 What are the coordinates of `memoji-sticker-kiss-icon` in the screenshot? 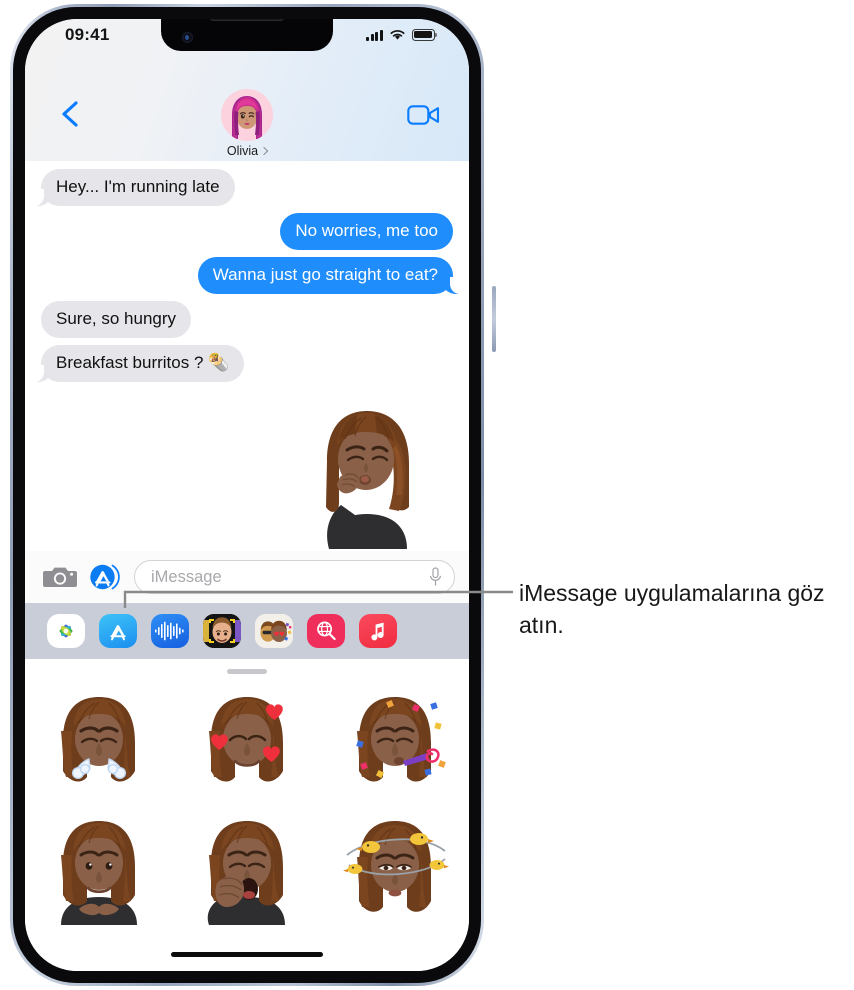 It's located at (367, 480).